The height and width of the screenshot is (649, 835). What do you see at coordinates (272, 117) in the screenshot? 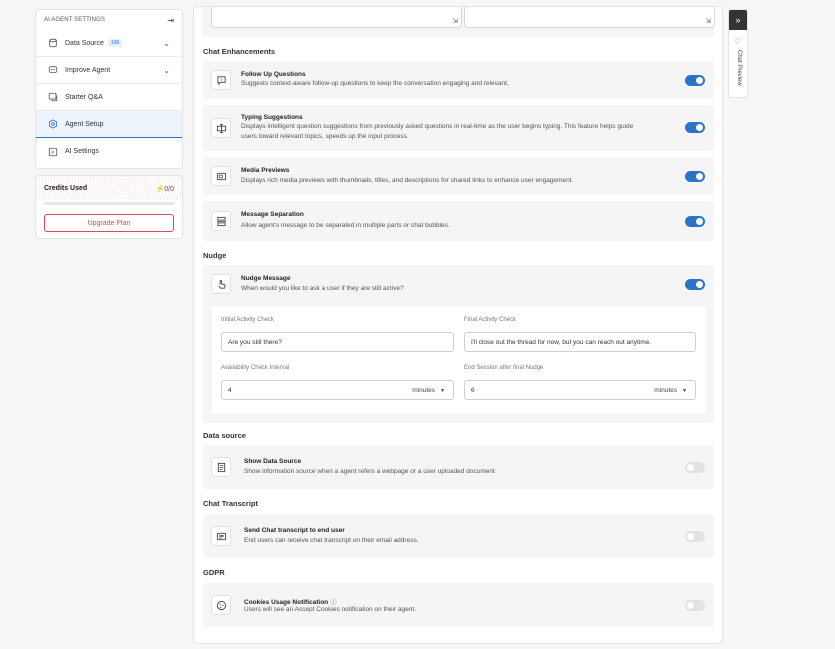
I see `feature-title: Typing Suggestions` at bounding box center [272, 117].